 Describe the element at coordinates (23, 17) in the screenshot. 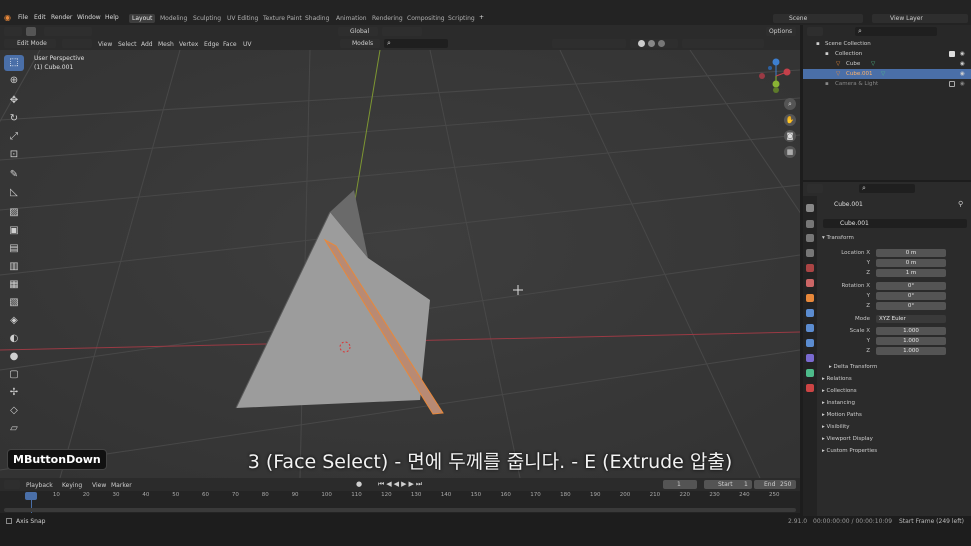

I see `menu-file: File` at that location.